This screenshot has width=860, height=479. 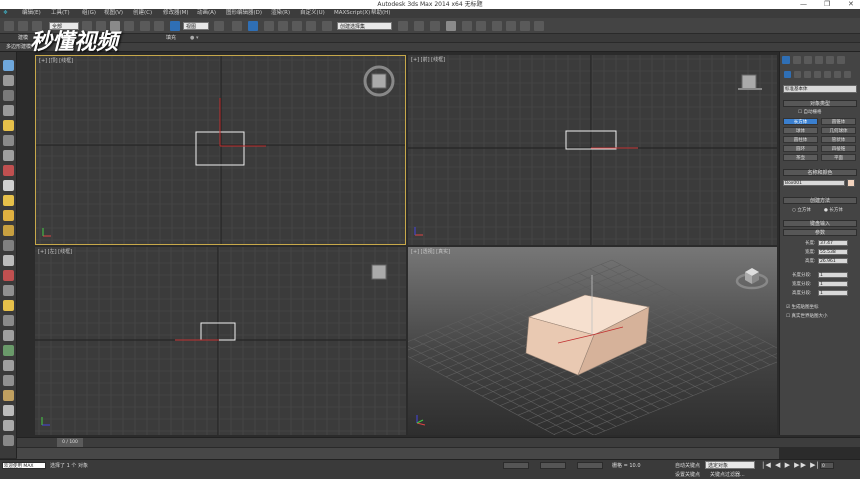 I want to click on keyboard-shortcut-icon, so click(x=253, y=26).